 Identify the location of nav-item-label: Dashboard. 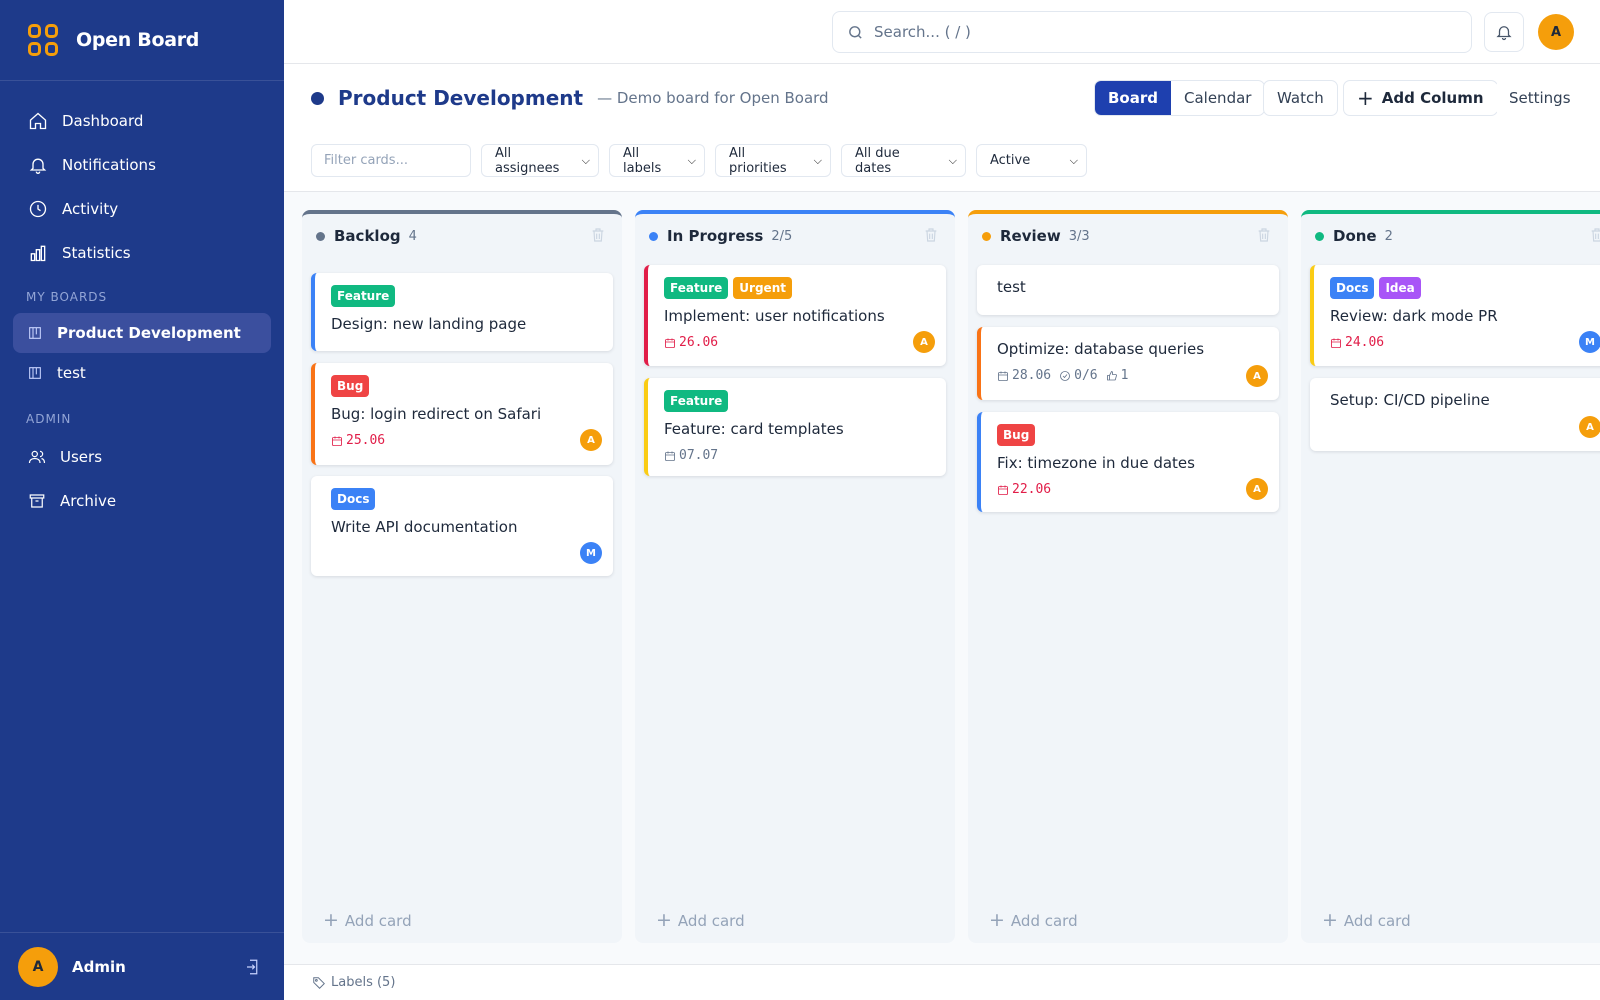
(103, 121).